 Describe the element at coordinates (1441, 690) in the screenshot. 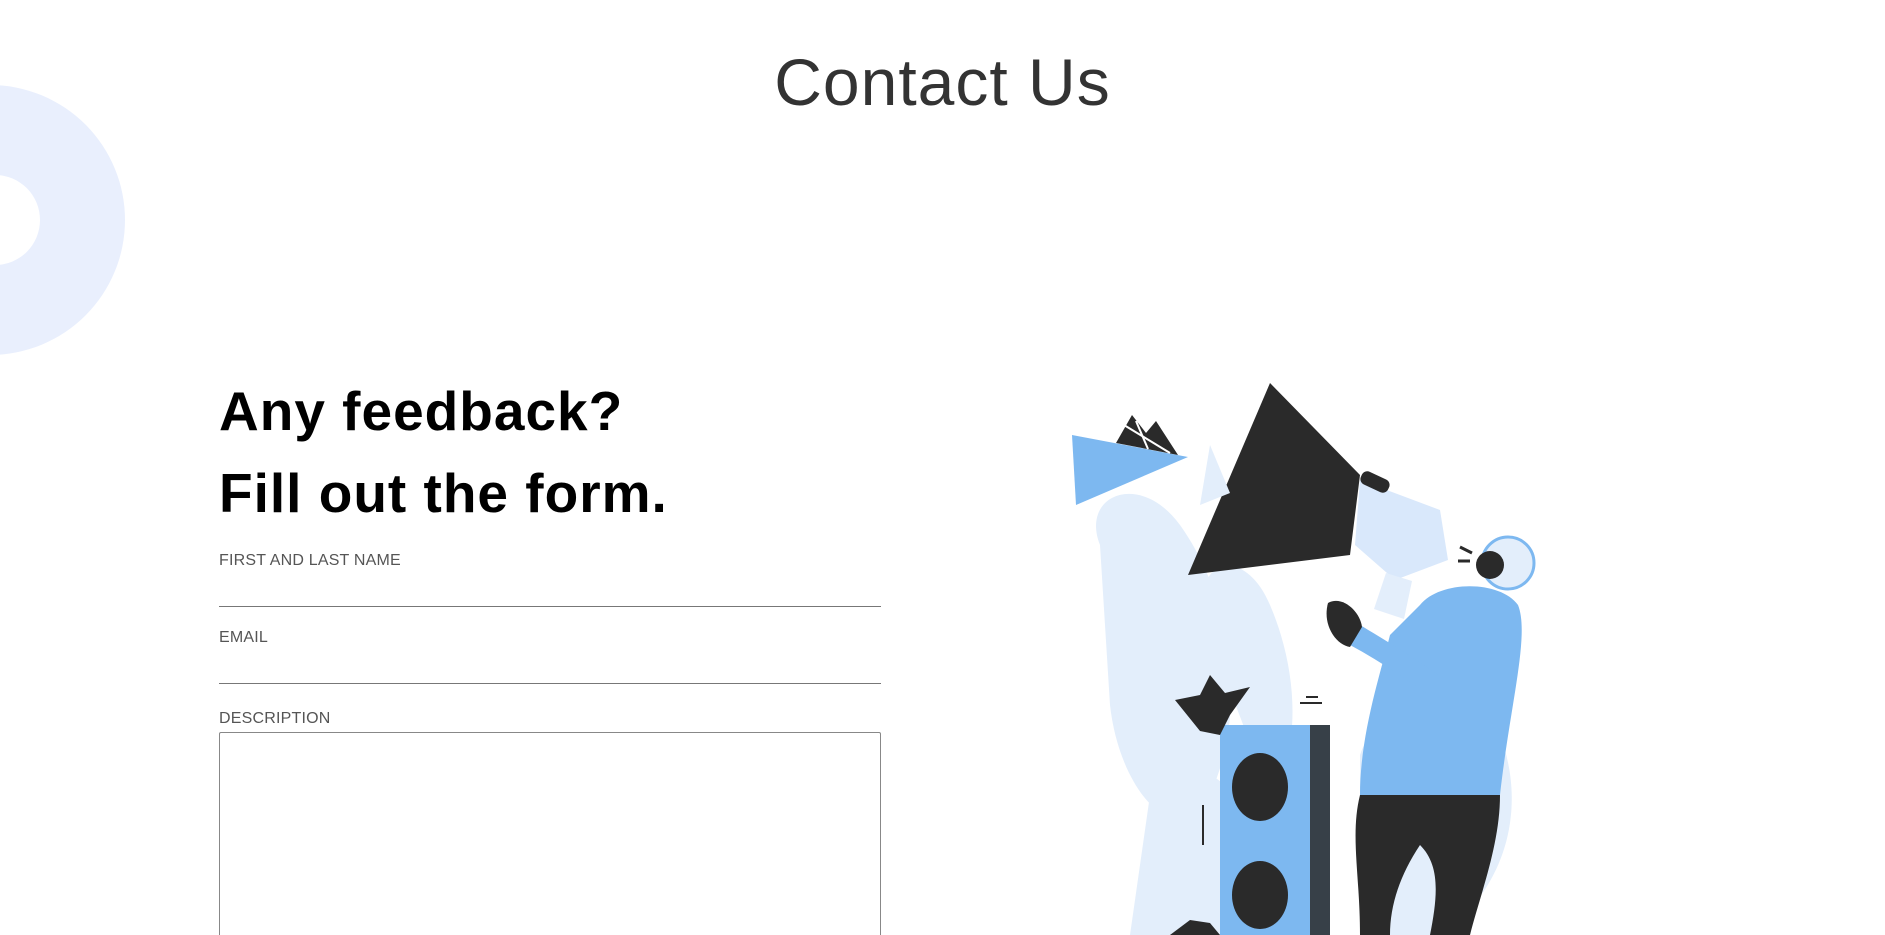

I see `person-torso` at that location.